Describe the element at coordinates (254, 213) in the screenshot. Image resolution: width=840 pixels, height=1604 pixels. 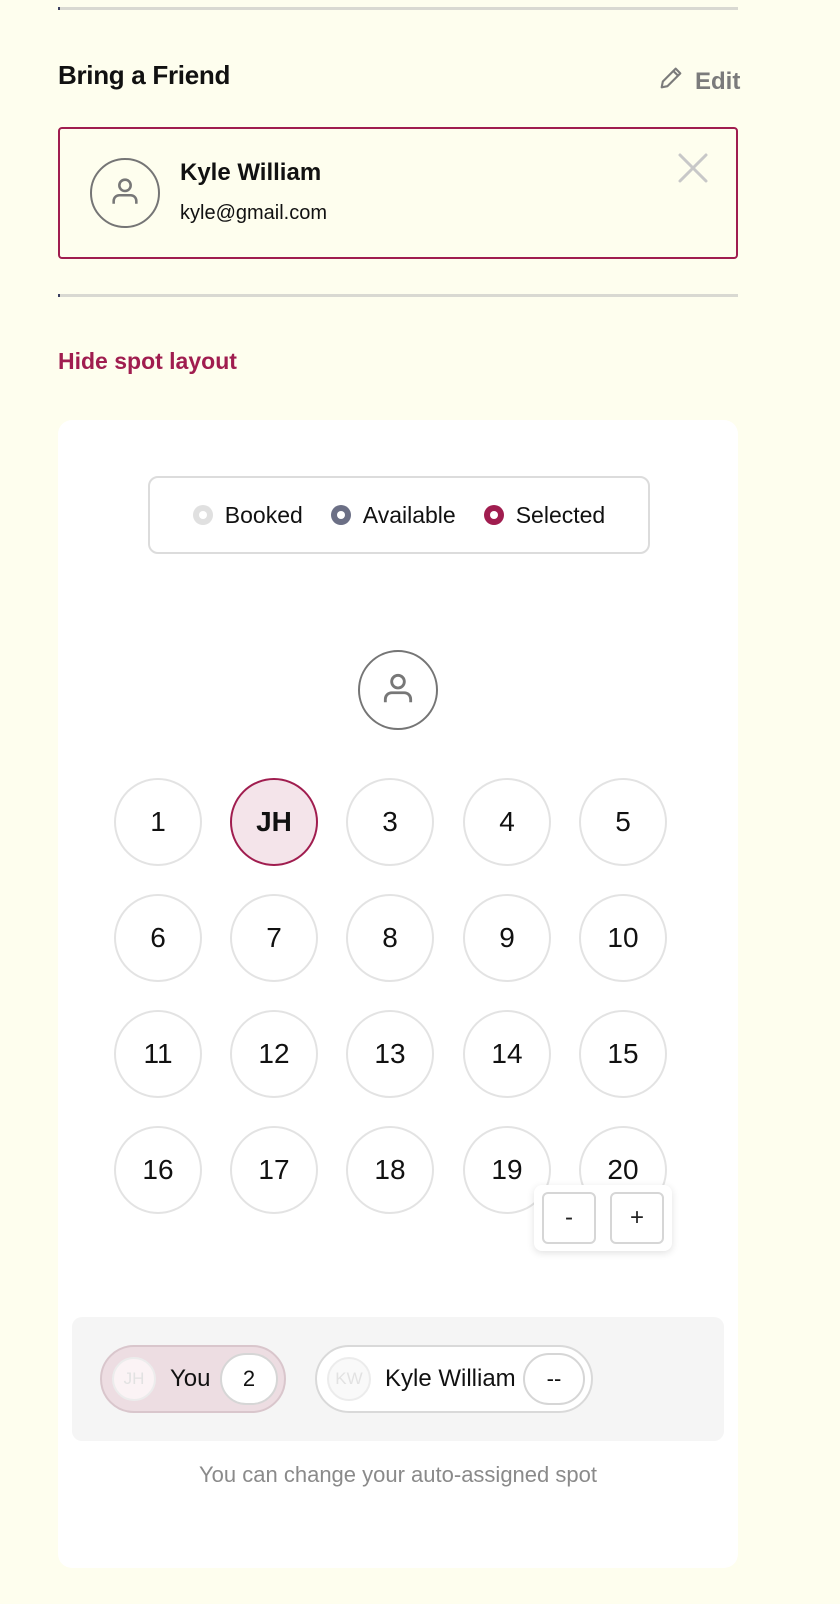
I see `friend-email: kyle@gmail.com` at that location.